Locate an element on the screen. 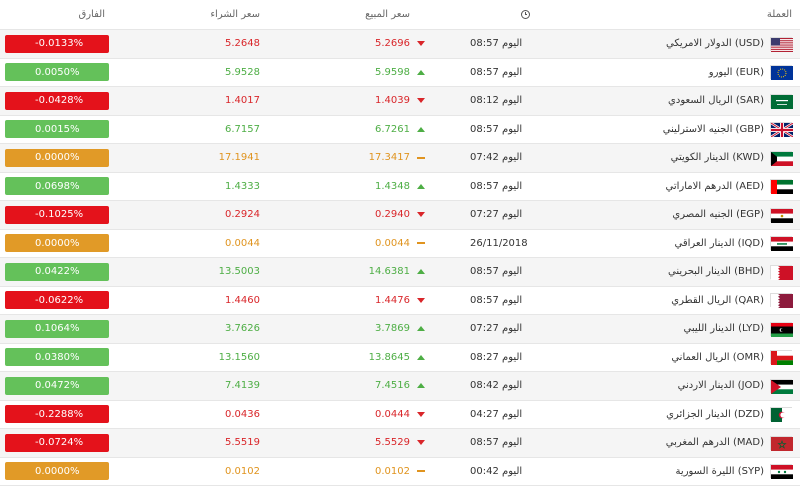 This screenshot has width=800, height=486. sell-price: 0.0102 is located at coordinates (392, 471).